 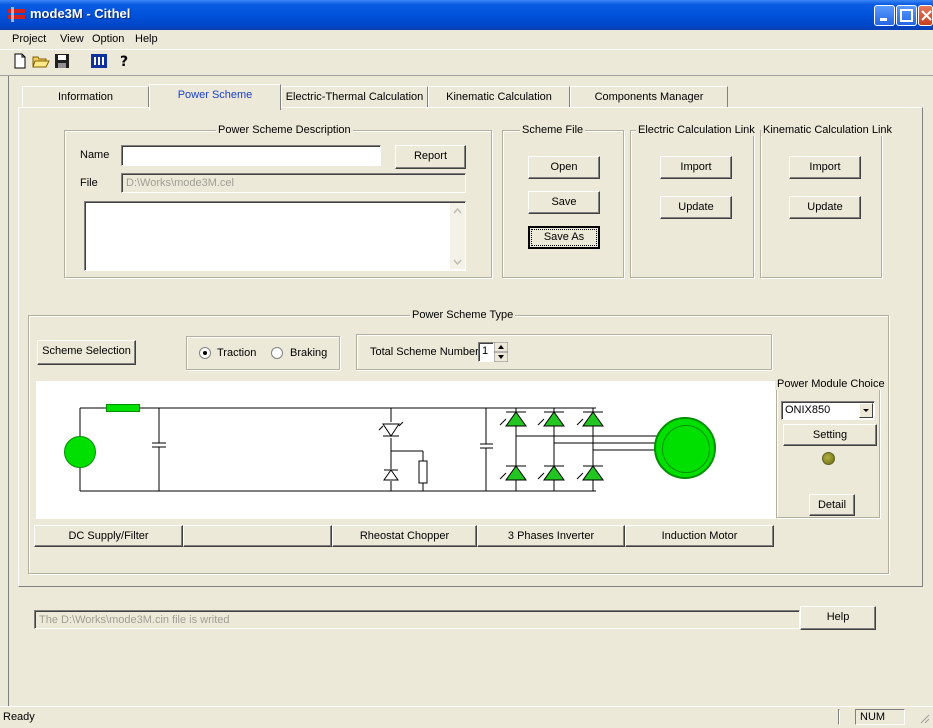 I want to click on kinematic-import-button: Import, so click(x=825, y=167).